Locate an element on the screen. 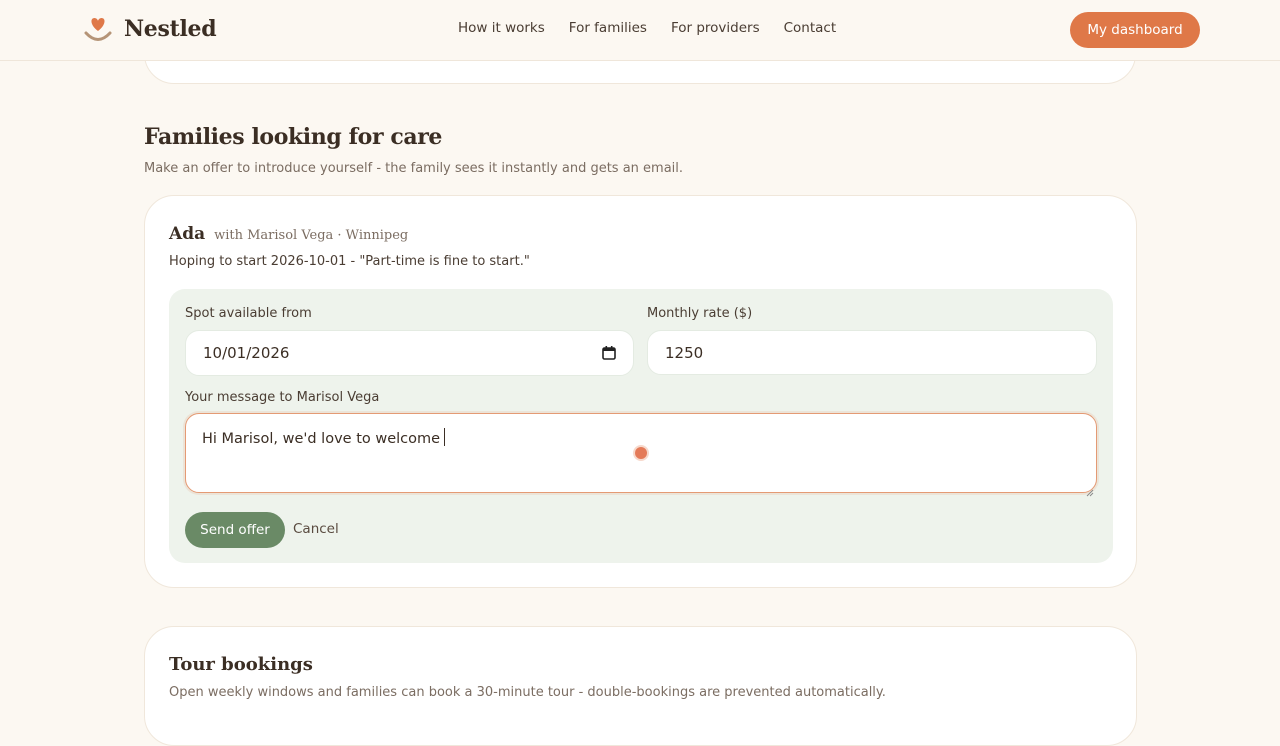 This screenshot has width=1280, height=746. nav-link-for-families: For families is located at coordinates (608, 28).